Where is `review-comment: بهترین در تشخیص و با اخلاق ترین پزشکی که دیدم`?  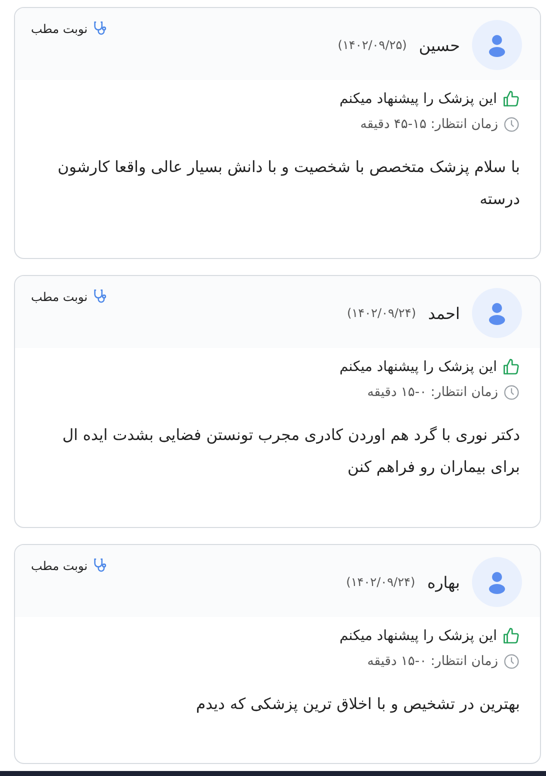 review-comment: بهترین در تشخیص و با اخلاق ترین پزشکی که دیدم is located at coordinates (357, 704).